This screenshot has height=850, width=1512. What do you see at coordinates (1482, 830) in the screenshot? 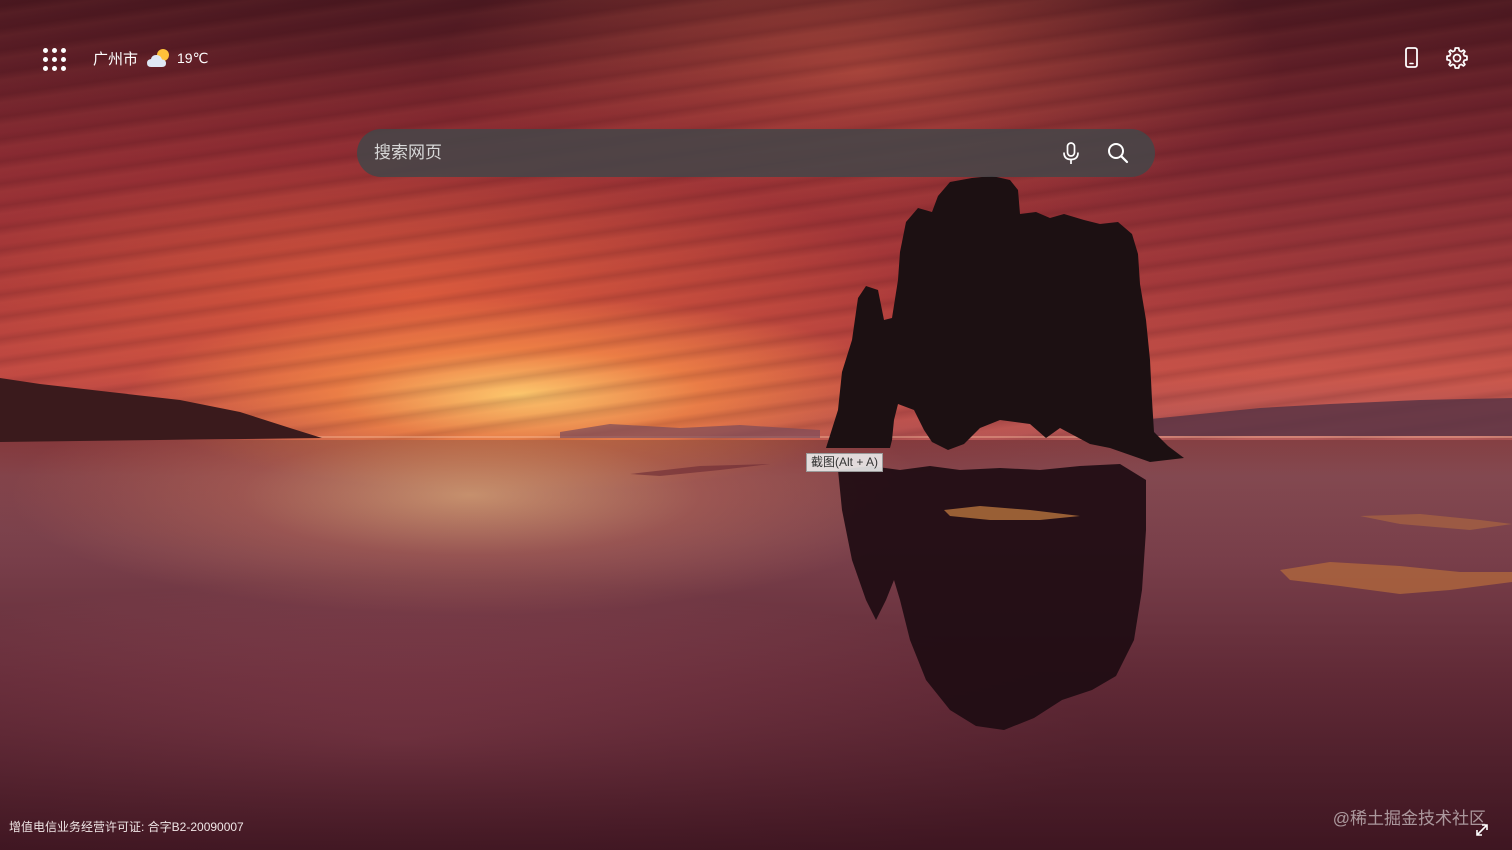
I see `expand-icon` at bounding box center [1482, 830].